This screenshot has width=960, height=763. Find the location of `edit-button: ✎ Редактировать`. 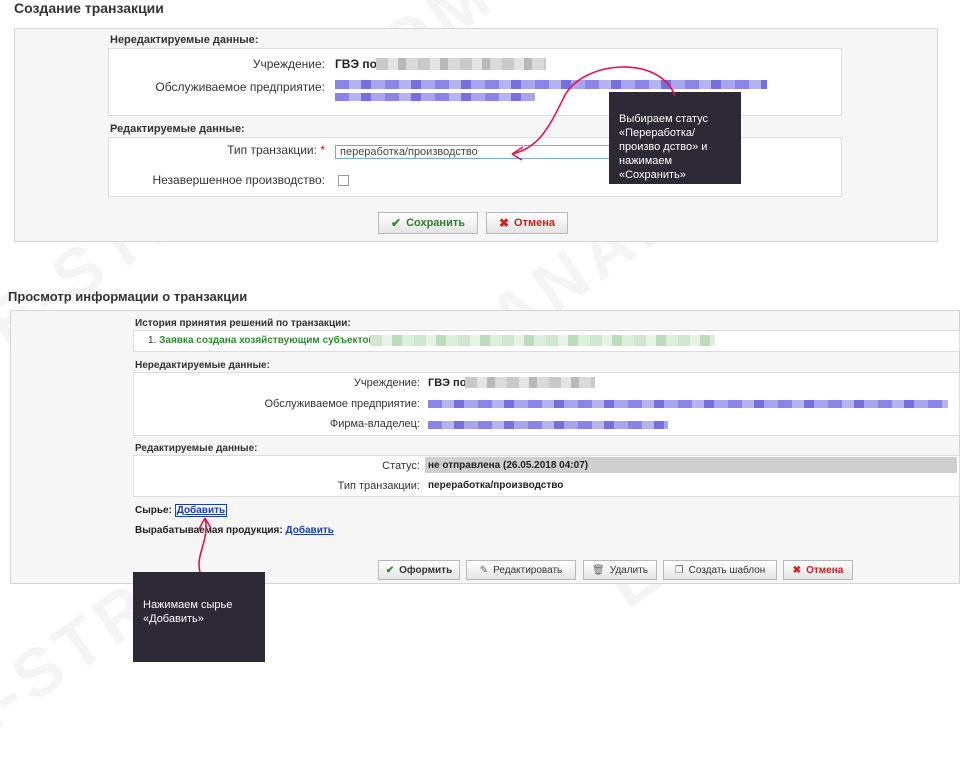

edit-button: ✎ Редактировать is located at coordinates (521, 570).